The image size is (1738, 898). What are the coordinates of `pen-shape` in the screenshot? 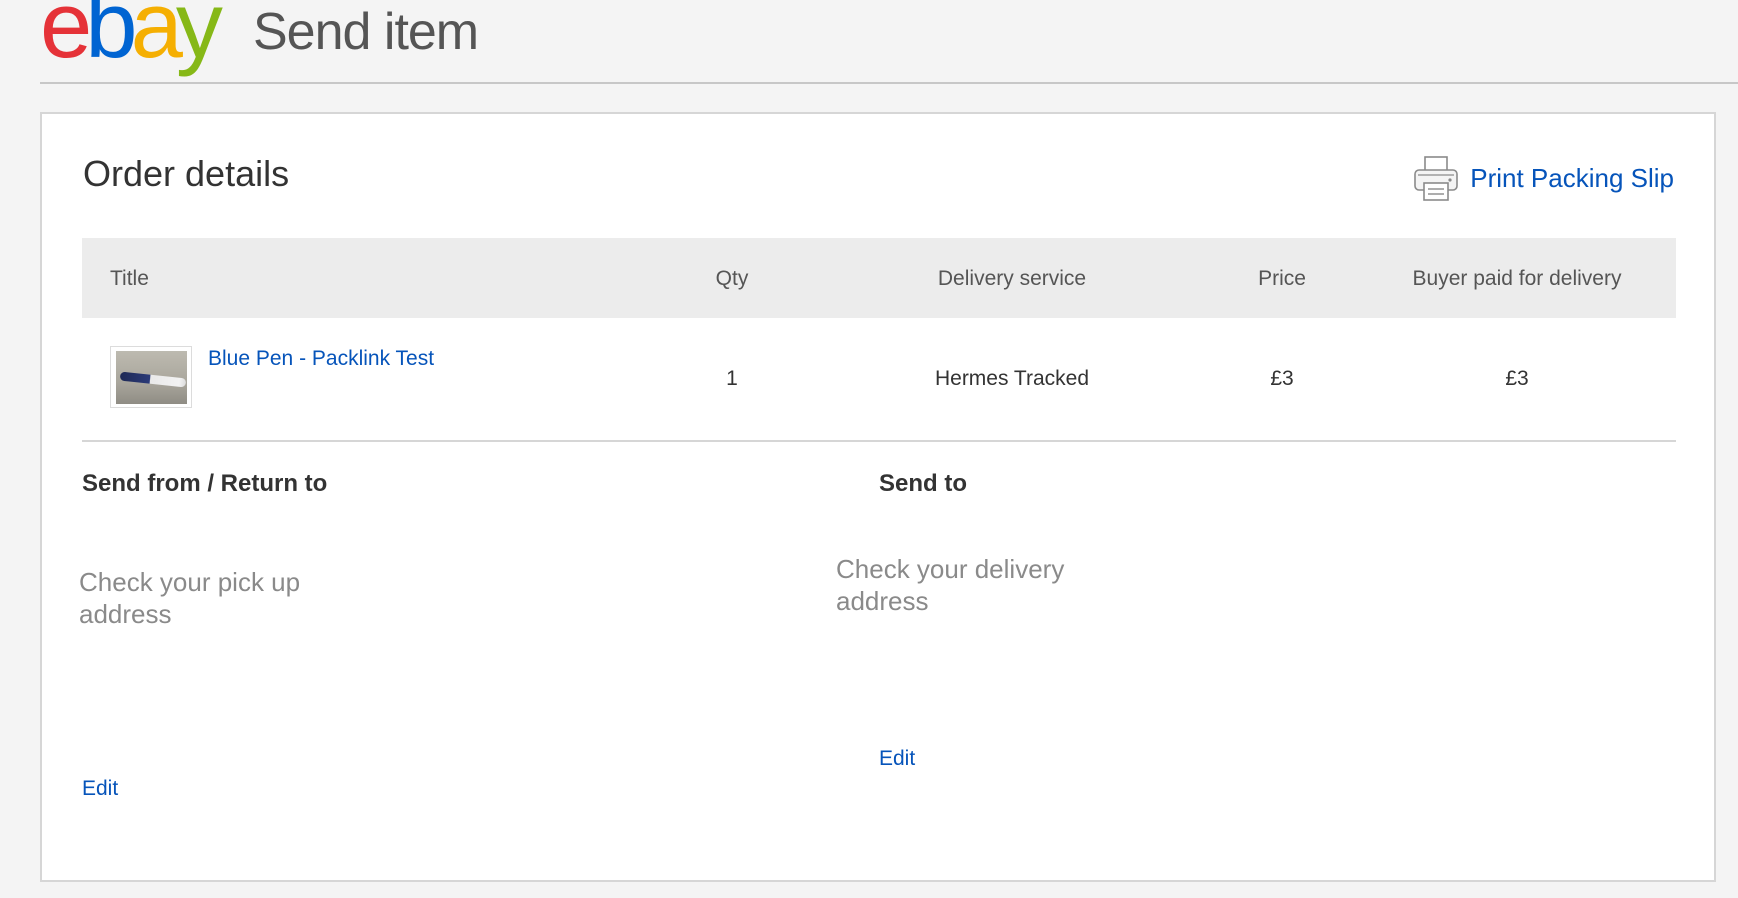 It's located at (153, 379).